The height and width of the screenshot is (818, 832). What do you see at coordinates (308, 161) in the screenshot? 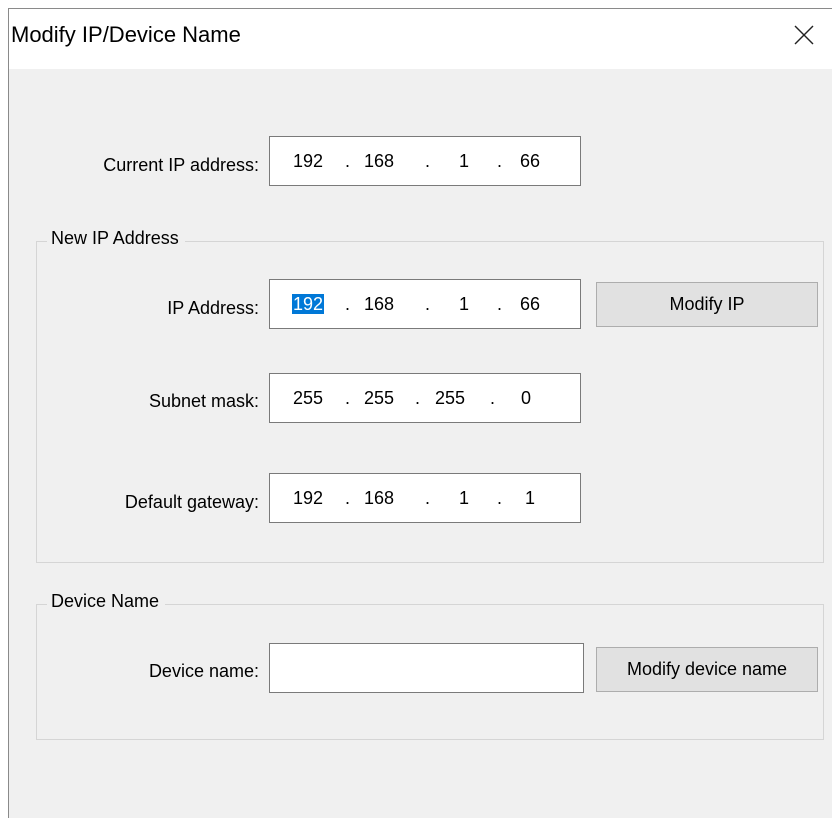
I see `current-ip-octet-1: 192` at bounding box center [308, 161].